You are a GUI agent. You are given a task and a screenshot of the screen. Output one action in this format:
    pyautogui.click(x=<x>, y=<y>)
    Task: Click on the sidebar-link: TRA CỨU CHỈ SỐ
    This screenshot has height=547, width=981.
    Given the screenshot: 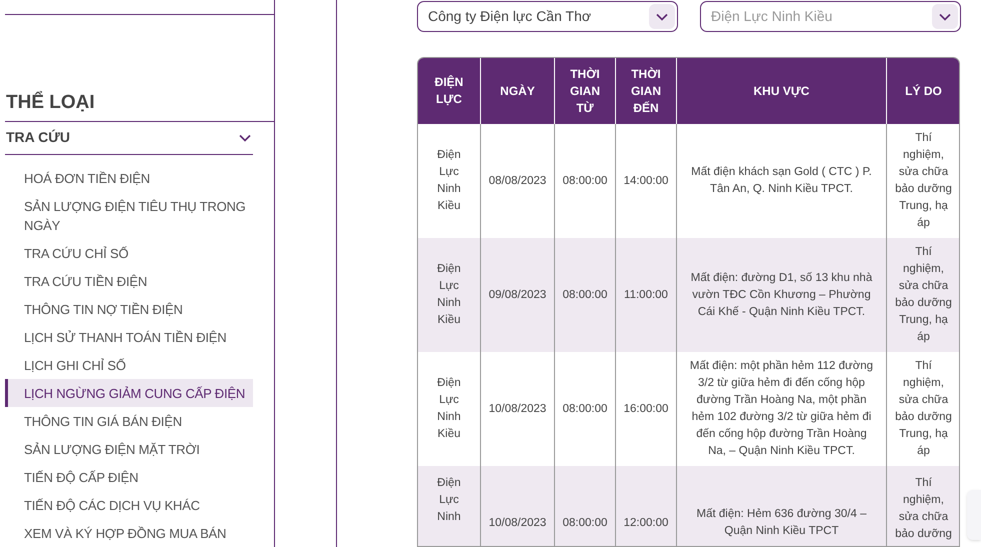 What is the action you would take?
    pyautogui.click(x=129, y=253)
    